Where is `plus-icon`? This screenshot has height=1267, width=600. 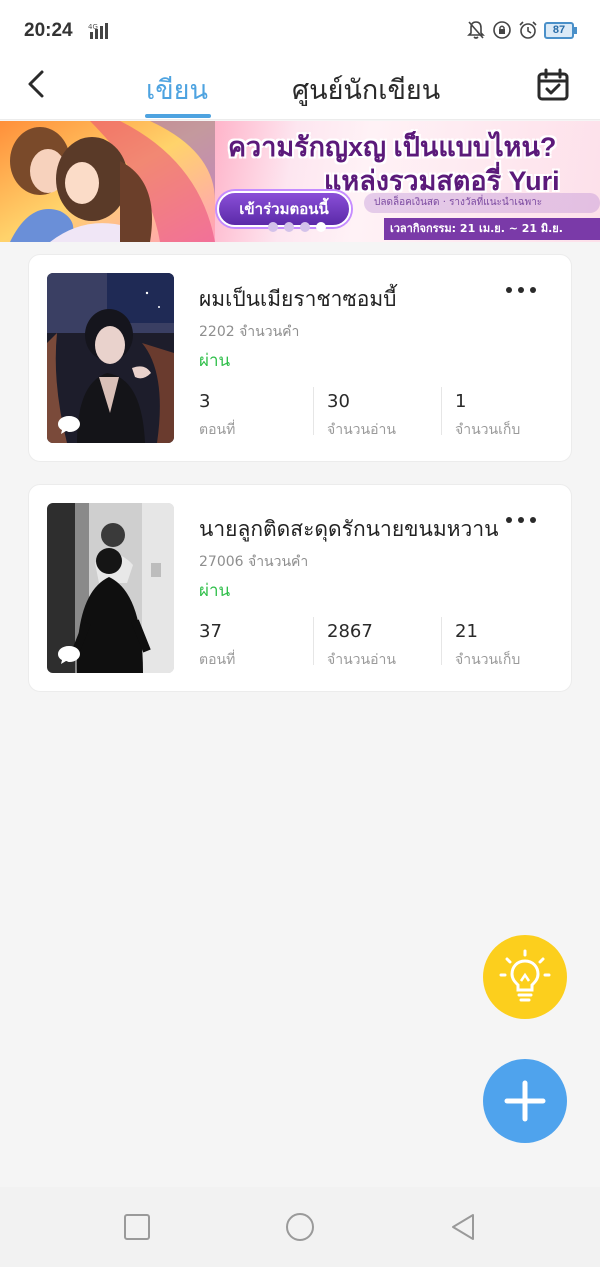
plus-icon is located at coordinates (525, 1101).